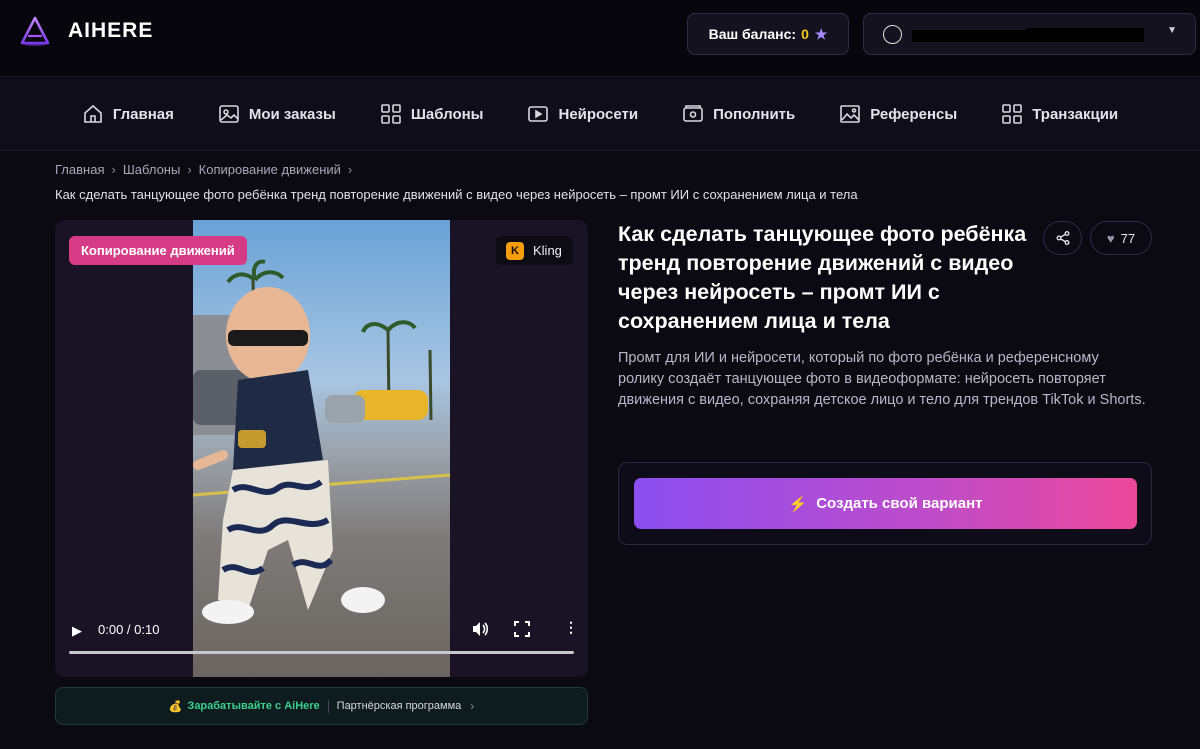  I want to click on balance-value: 0, so click(805, 34).